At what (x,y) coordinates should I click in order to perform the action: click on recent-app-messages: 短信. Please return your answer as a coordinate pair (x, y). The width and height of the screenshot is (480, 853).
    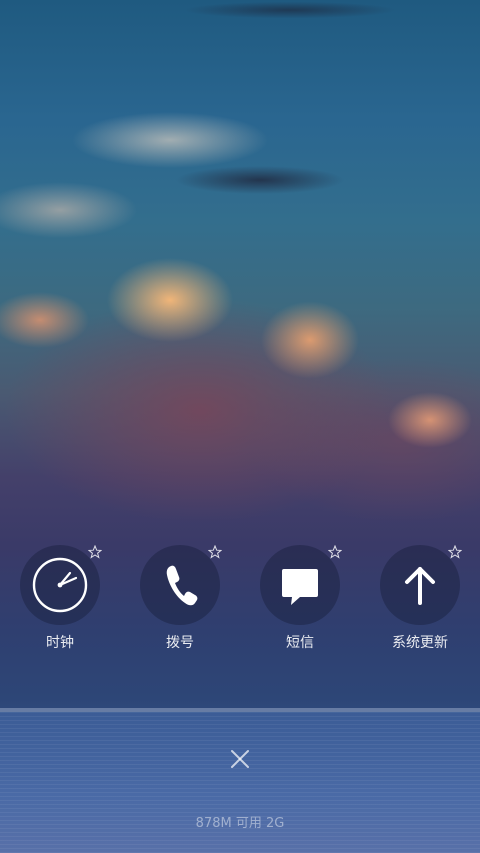
    Looking at the image, I should click on (300, 602).